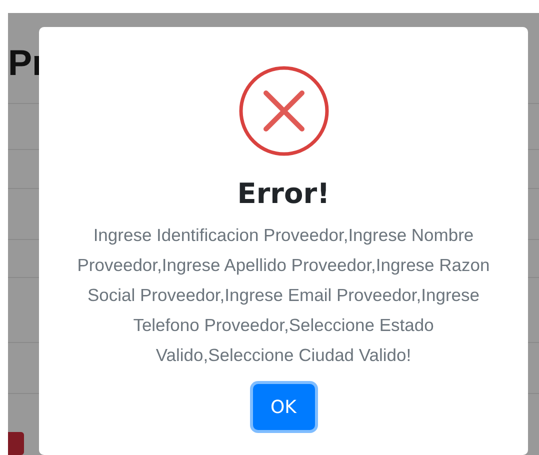 This screenshot has width=539, height=455. I want to click on error-icon, so click(284, 111).